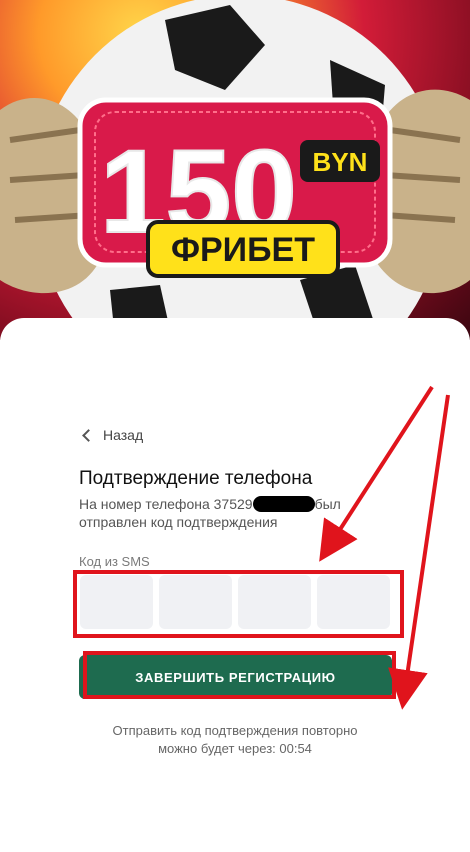 The height and width of the screenshot is (852, 470). Describe the element at coordinates (243, 250) in the screenshot. I see `banner-label: ФРИБЕТ` at that location.